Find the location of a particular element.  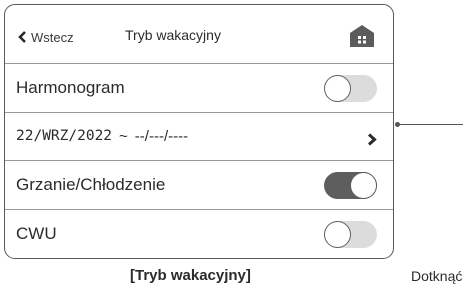

start-date: 22/WRZ/2022 is located at coordinates (64, 136).